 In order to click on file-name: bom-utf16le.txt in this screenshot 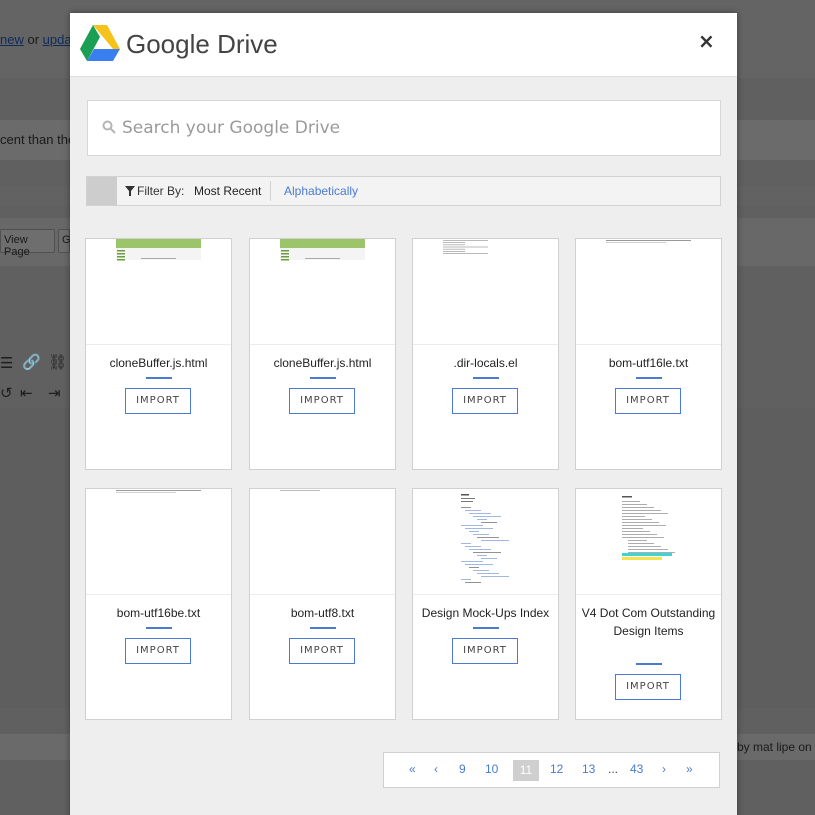, I will do `click(648, 363)`.